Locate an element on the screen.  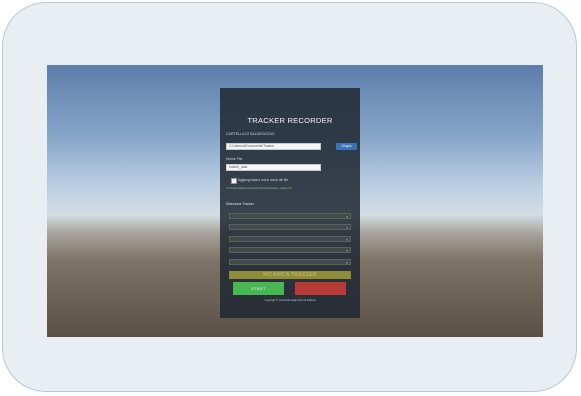
start-button: START is located at coordinates (258, 288).